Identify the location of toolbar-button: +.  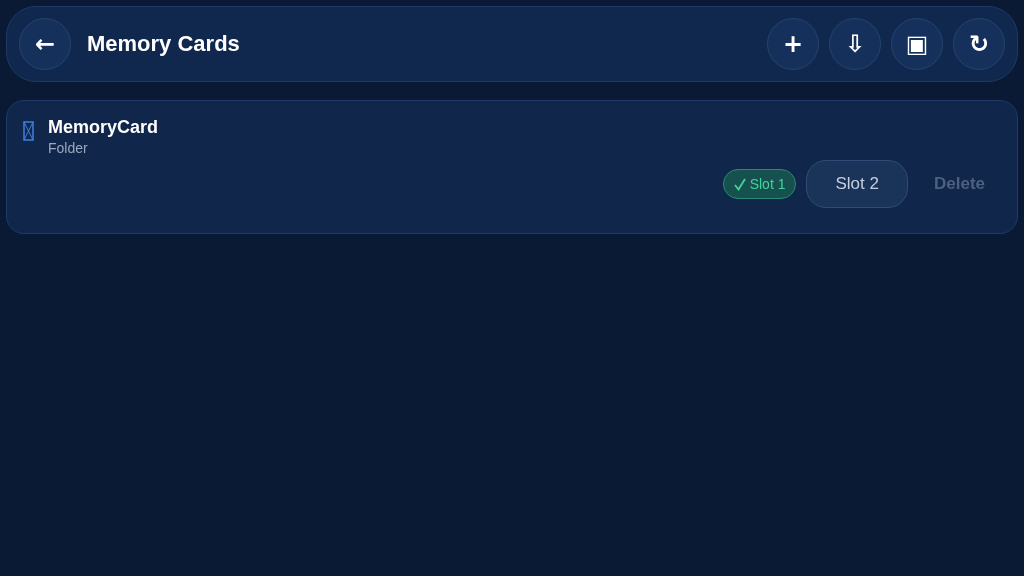
(793, 44).